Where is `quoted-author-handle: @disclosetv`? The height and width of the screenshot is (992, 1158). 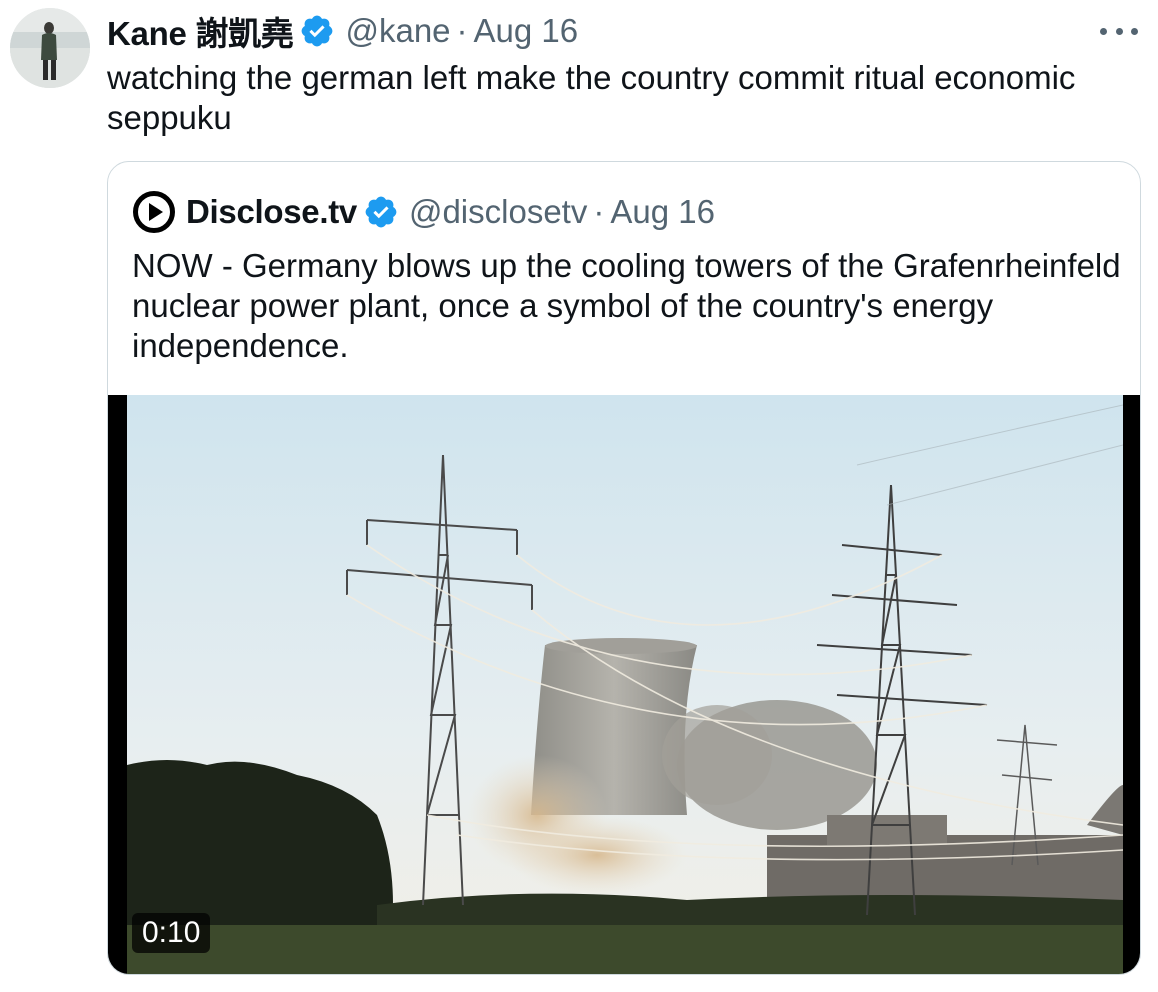 quoted-author-handle: @disclosetv is located at coordinates (498, 212).